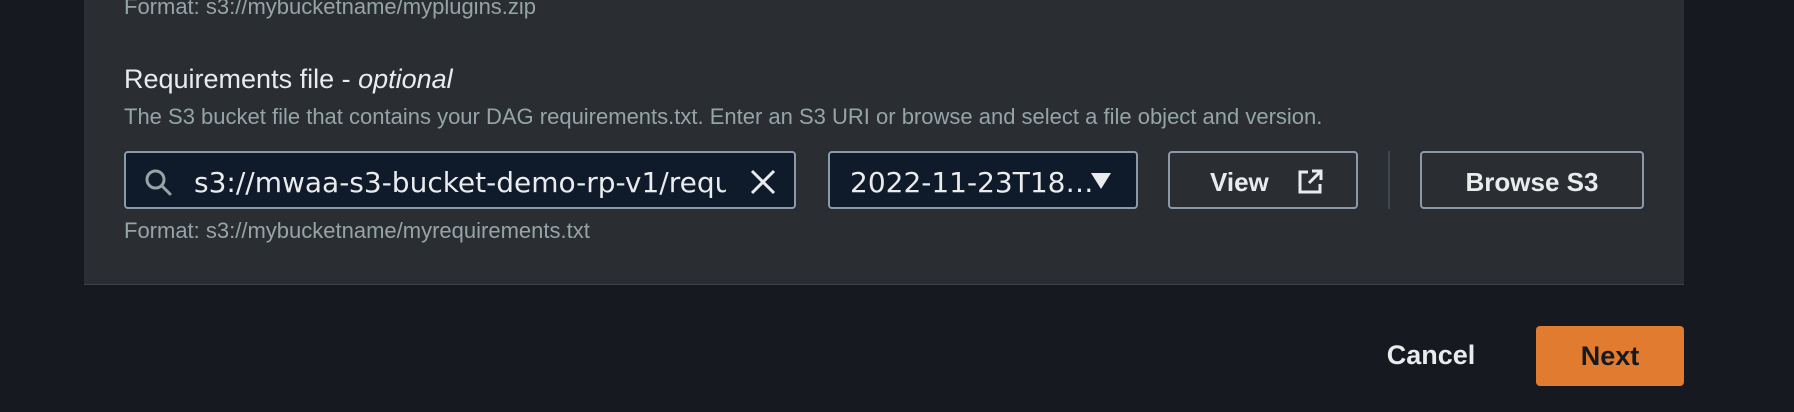 The image size is (1794, 412). I want to click on requirements-uri-input: s3://mwaa-s3-bucket-demo-rp-v1/require, so click(460, 180).